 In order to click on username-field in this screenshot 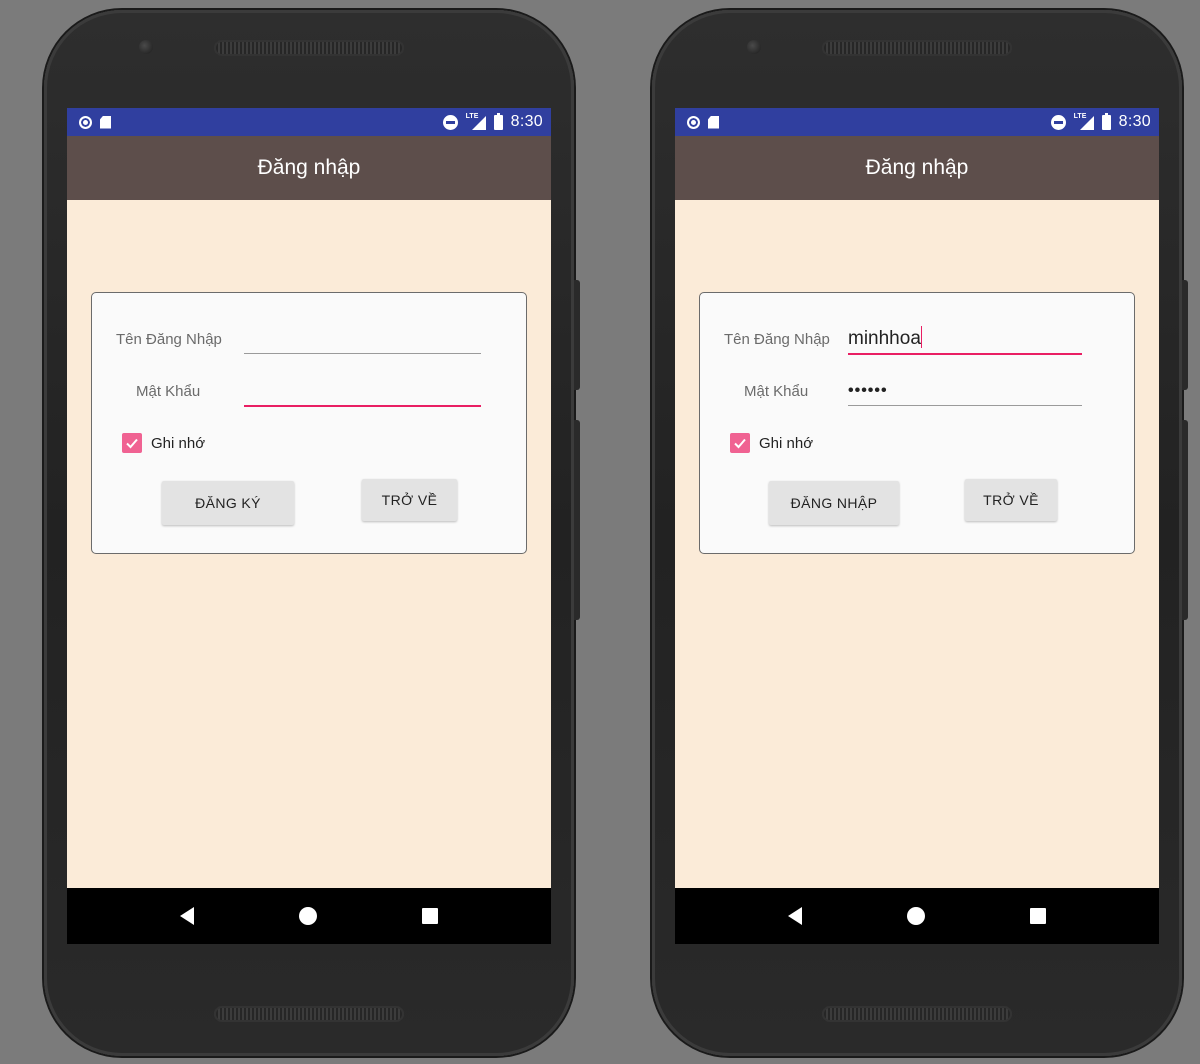, I will do `click(362, 339)`.